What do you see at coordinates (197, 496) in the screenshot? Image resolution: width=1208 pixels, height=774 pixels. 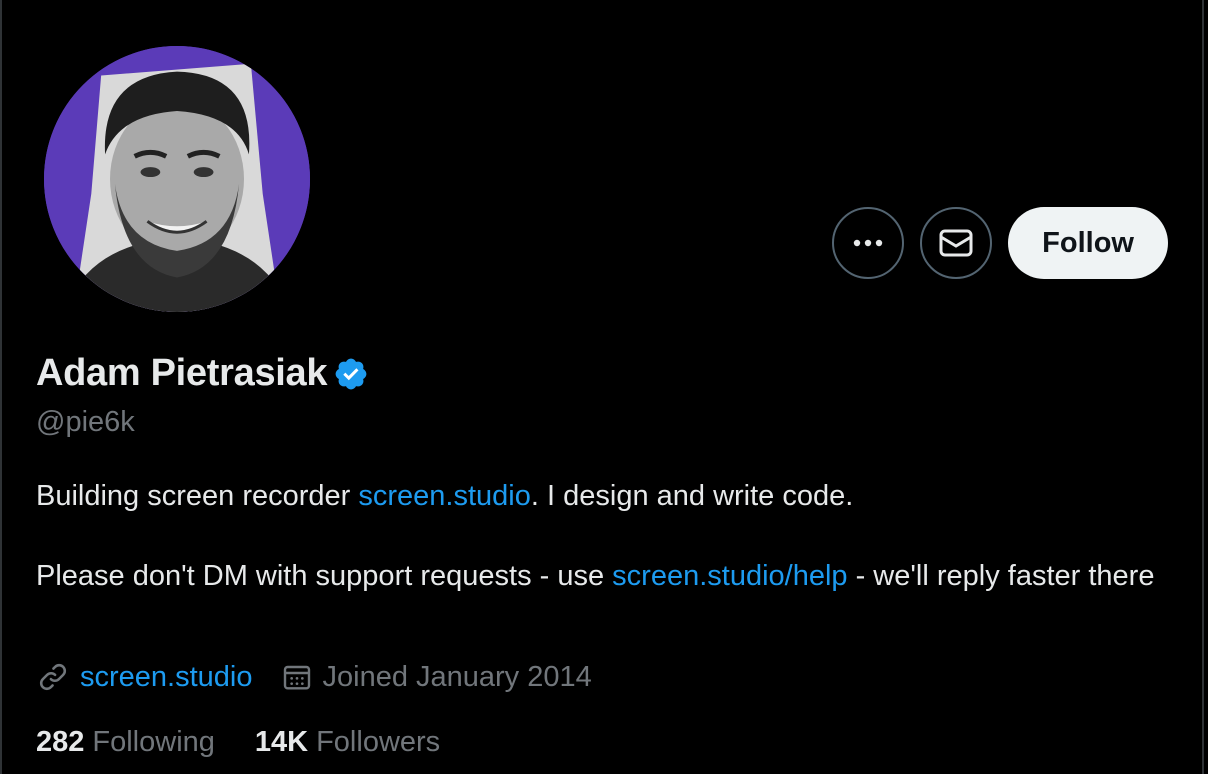 I see `bio-text: Building screen recorder` at bounding box center [197, 496].